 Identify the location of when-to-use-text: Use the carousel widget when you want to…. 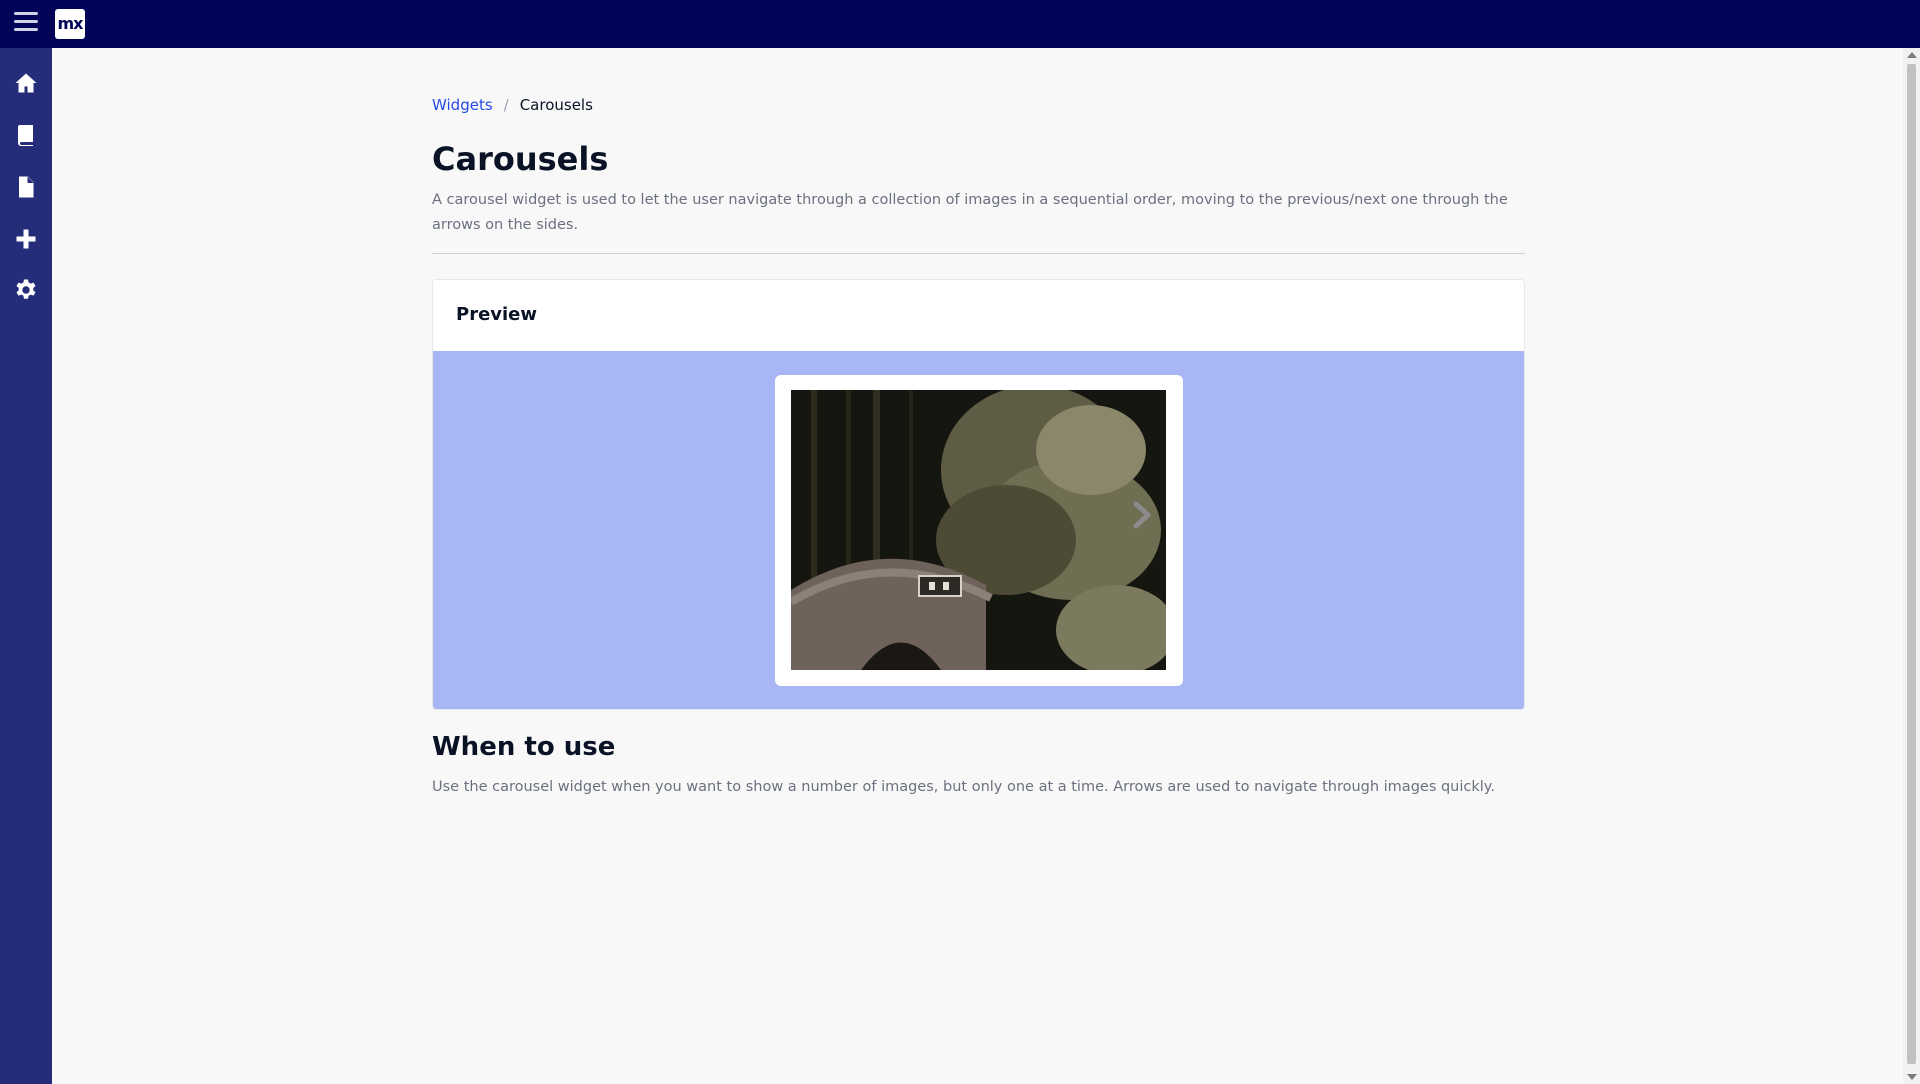
(963, 787).